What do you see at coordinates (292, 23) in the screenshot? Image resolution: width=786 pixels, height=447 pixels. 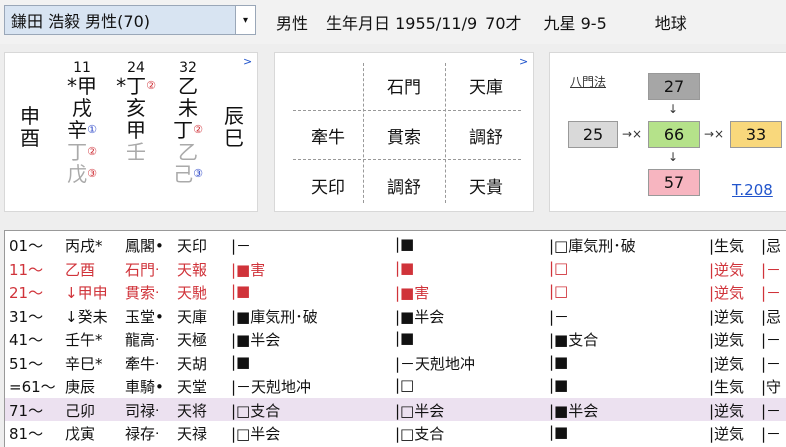 I see `gender-label: 男性` at bounding box center [292, 23].